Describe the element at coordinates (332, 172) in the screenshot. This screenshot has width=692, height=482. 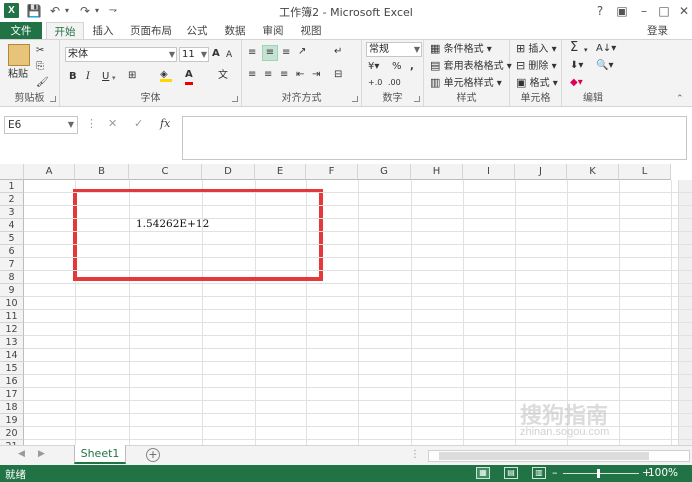
I see `column-header: F` at that location.